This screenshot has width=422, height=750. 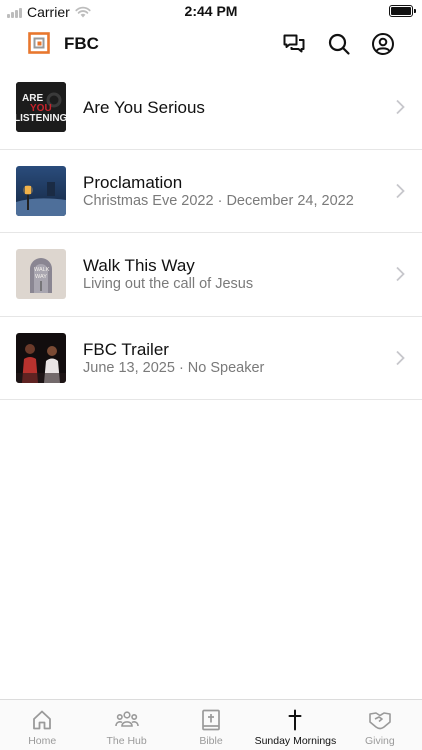 What do you see at coordinates (41, 118) in the screenshot?
I see `svg-text: LISTENING` at bounding box center [41, 118].